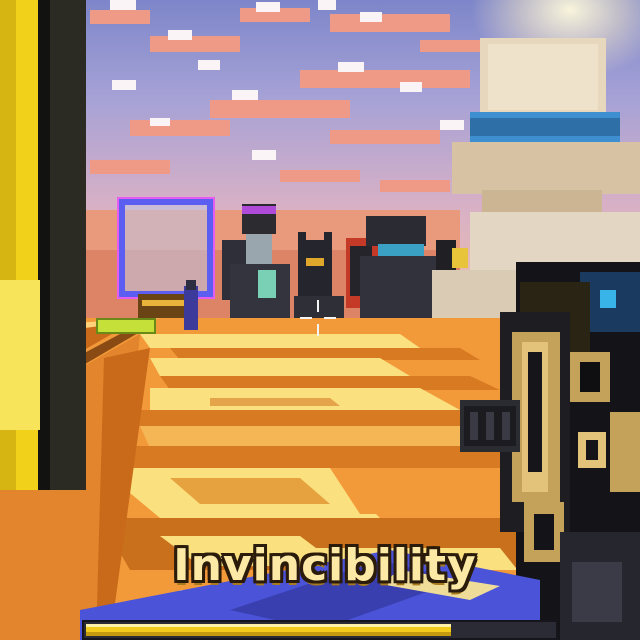 The height and width of the screenshot is (640, 640). Describe the element at coordinates (320, 630) in the screenshot. I see `effect-progress-bar` at that location.